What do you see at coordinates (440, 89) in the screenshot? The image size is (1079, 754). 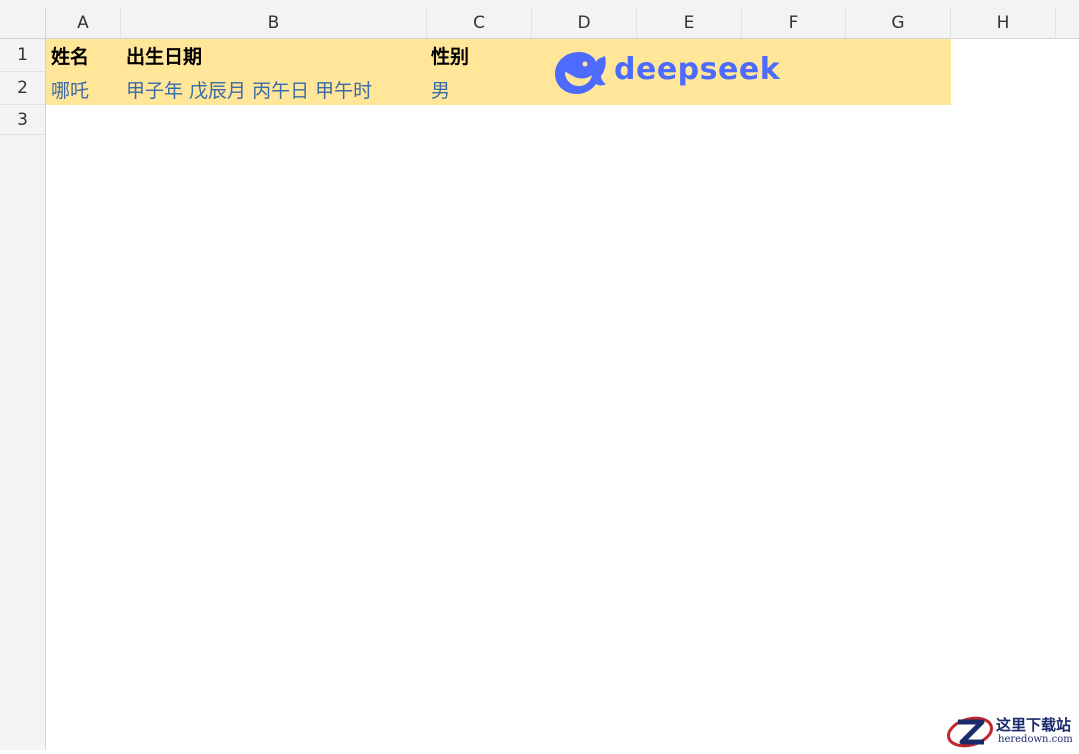 I see `cell-c2: 男` at bounding box center [440, 89].